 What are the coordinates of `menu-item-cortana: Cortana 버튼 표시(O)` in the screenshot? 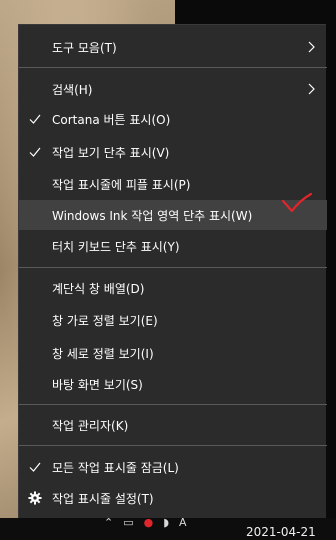 It's located at (173, 119).